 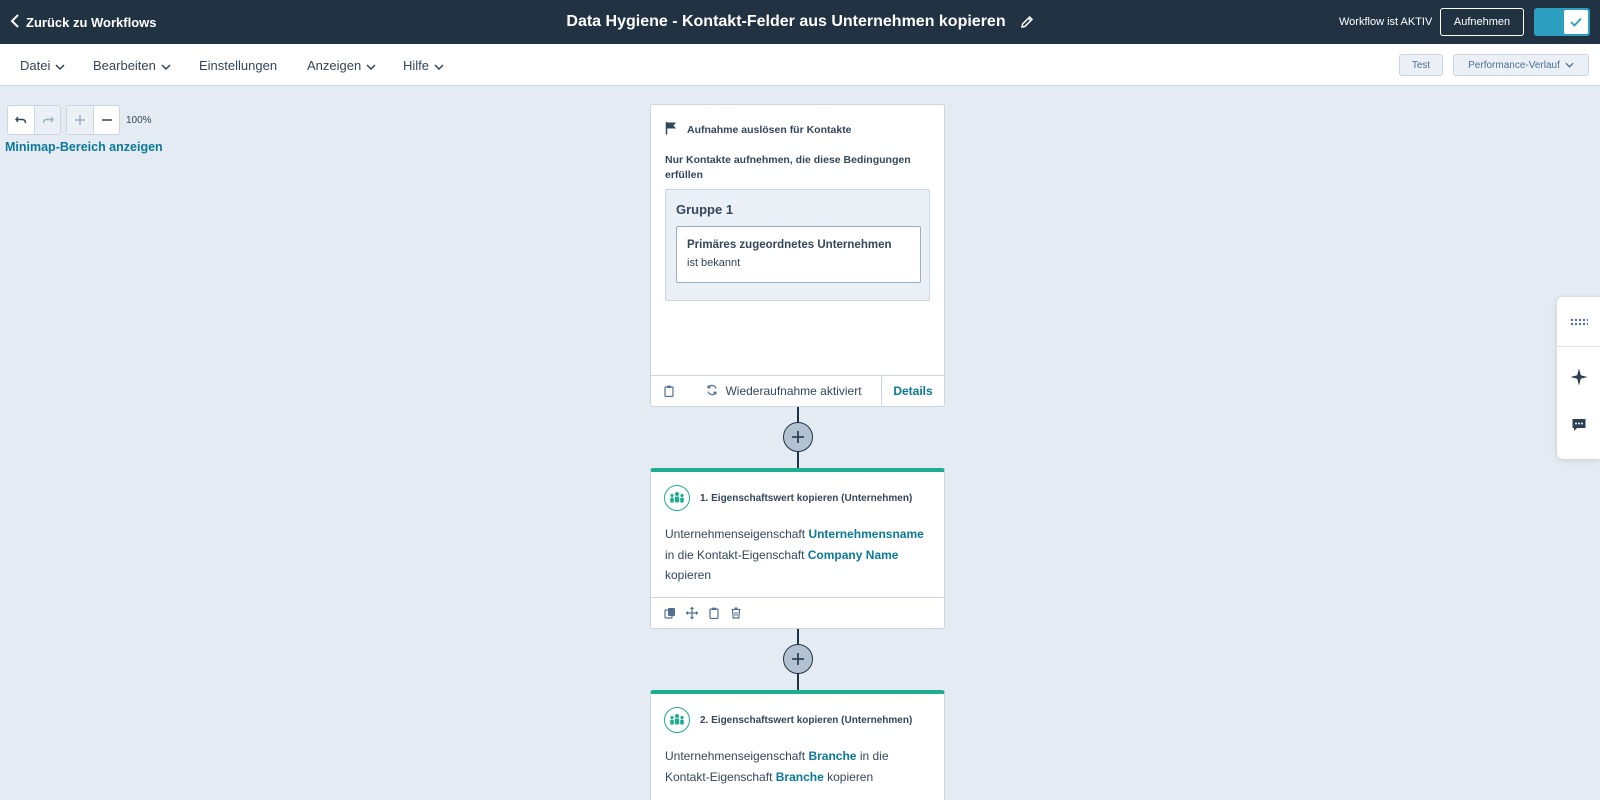 What do you see at coordinates (866, 534) in the screenshot?
I see `source-property: Unternehmensname` at bounding box center [866, 534].